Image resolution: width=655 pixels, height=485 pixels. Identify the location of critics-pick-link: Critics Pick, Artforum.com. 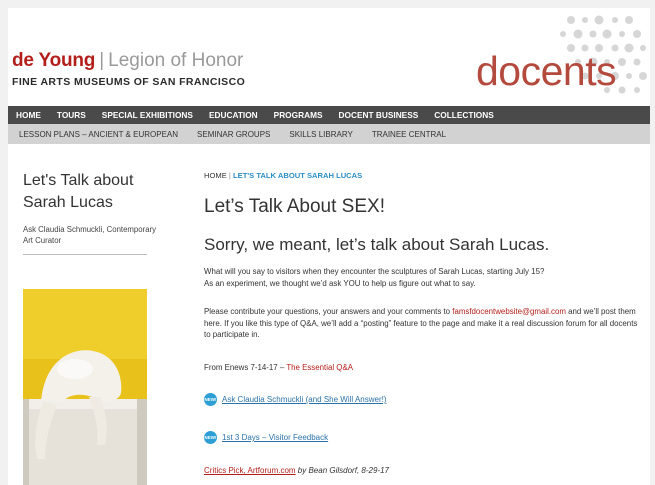
(250, 470).